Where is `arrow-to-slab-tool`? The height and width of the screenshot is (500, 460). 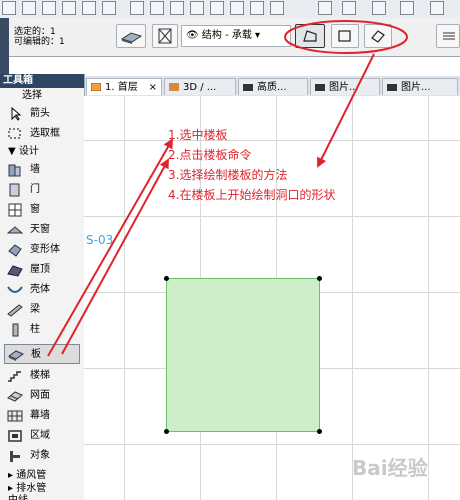 arrow-to-slab-tool is located at coordinates (115, 256).